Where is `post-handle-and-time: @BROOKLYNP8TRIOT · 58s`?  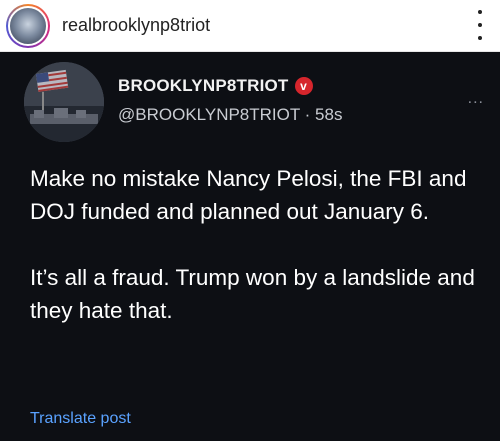 post-handle-and-time: @BROOKLYNP8TRIOT · 58s is located at coordinates (230, 114).